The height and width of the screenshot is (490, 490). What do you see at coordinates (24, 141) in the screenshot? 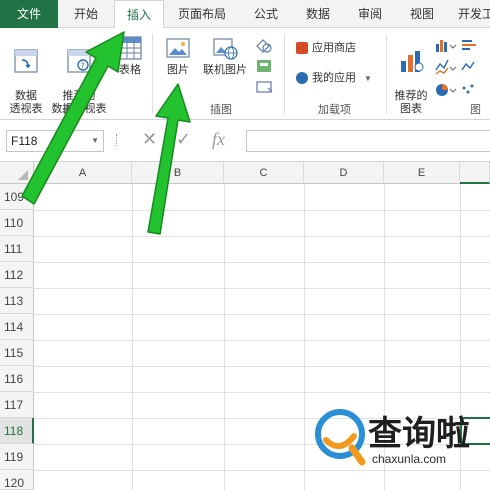
I see `name-box-value: F118` at bounding box center [24, 141].